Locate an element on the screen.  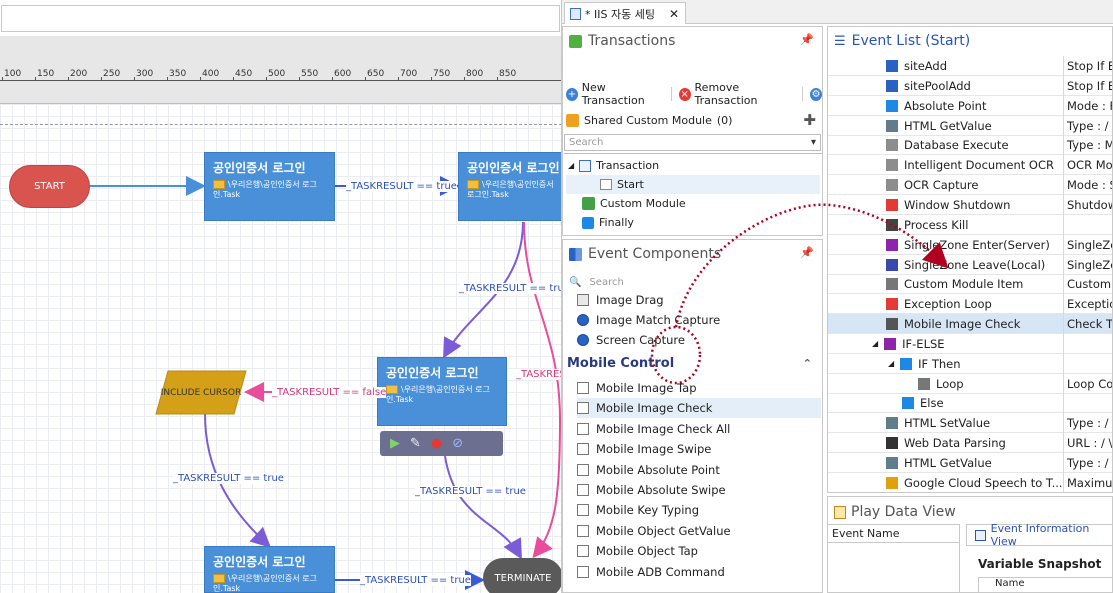
component-item-image-match-capture: Image Match Capture is located at coordinates (699, 320).